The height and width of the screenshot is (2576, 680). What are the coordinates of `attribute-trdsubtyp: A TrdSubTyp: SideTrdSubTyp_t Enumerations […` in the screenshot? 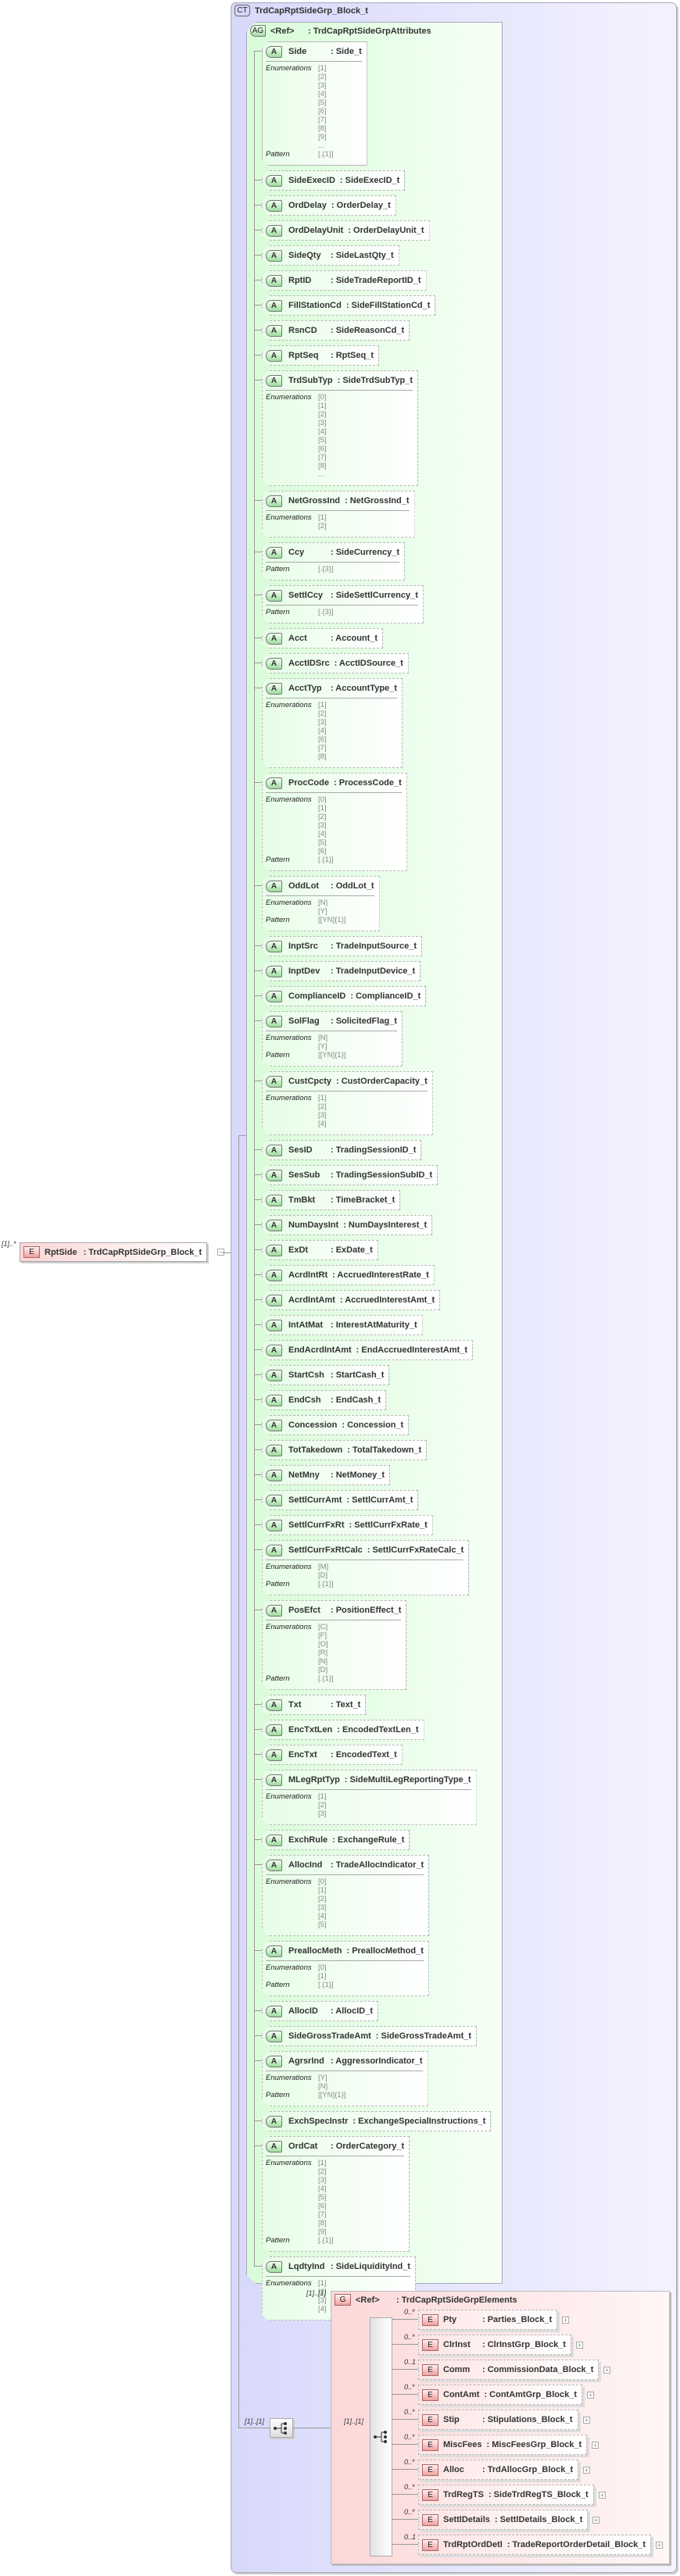 It's located at (340, 428).